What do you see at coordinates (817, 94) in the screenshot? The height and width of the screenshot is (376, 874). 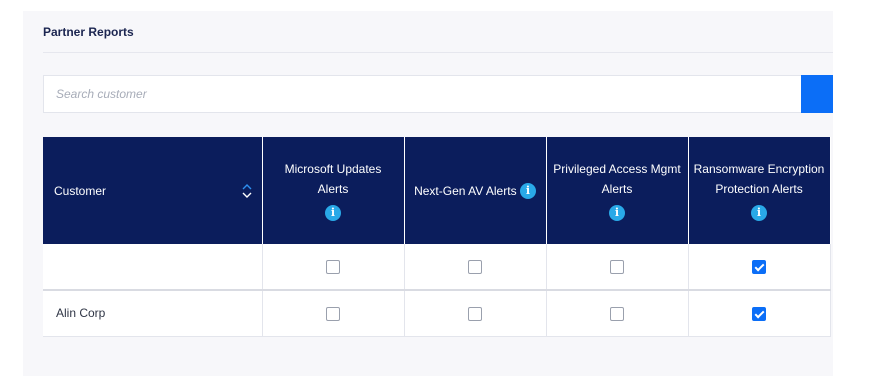 I see `search-button` at bounding box center [817, 94].